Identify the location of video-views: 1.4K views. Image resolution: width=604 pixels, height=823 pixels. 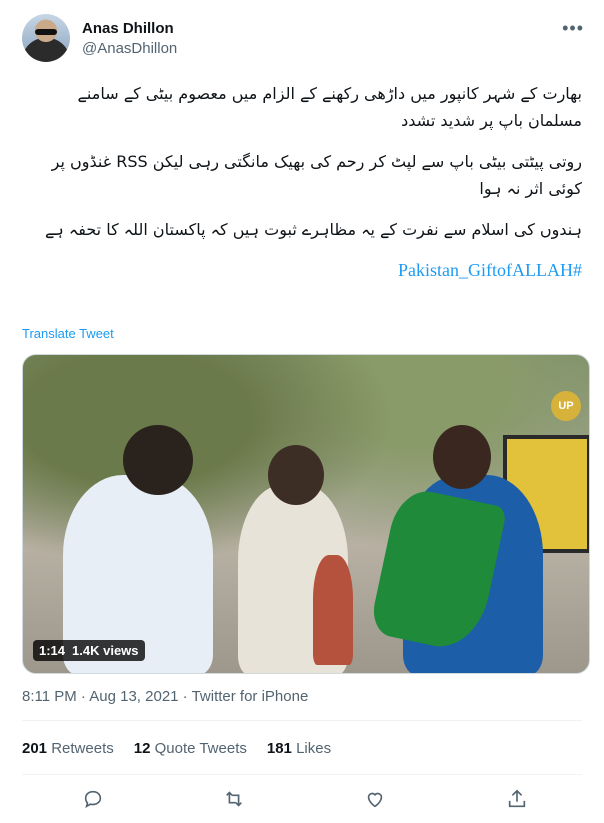
(105, 650).